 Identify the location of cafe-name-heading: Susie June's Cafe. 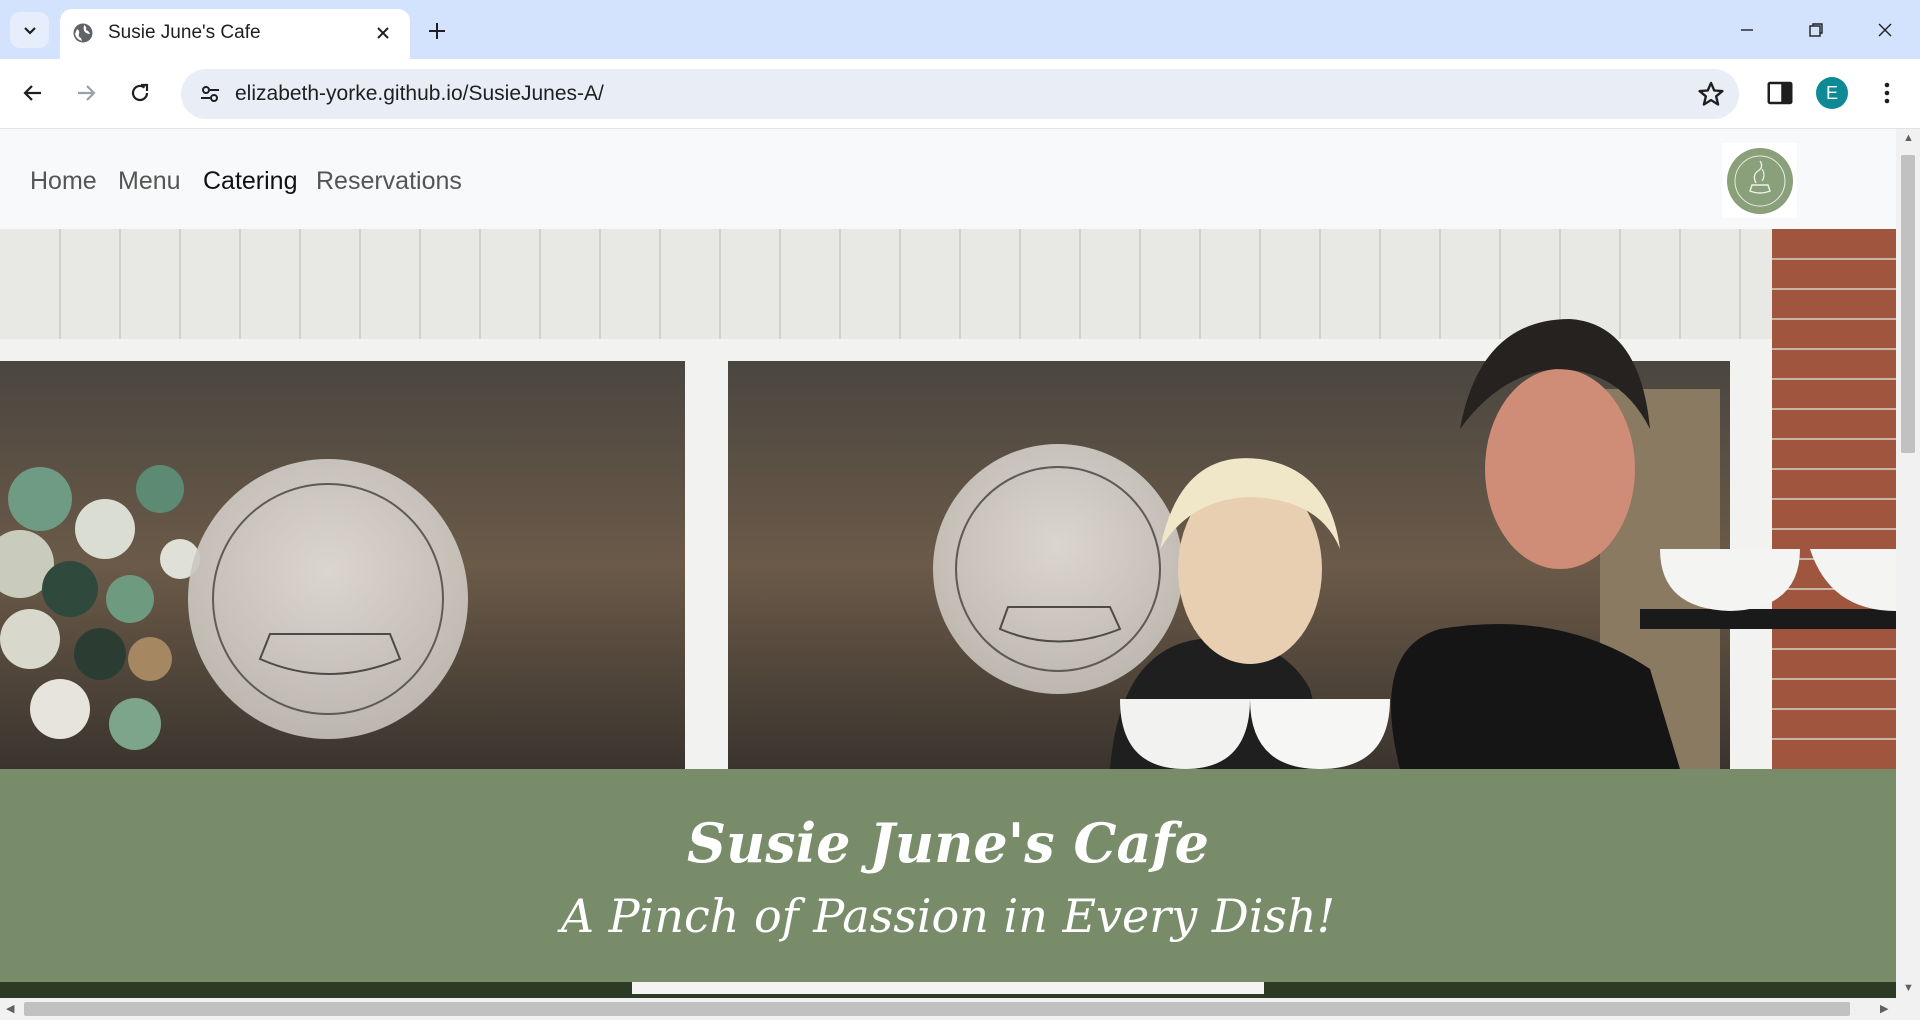
(948, 843).